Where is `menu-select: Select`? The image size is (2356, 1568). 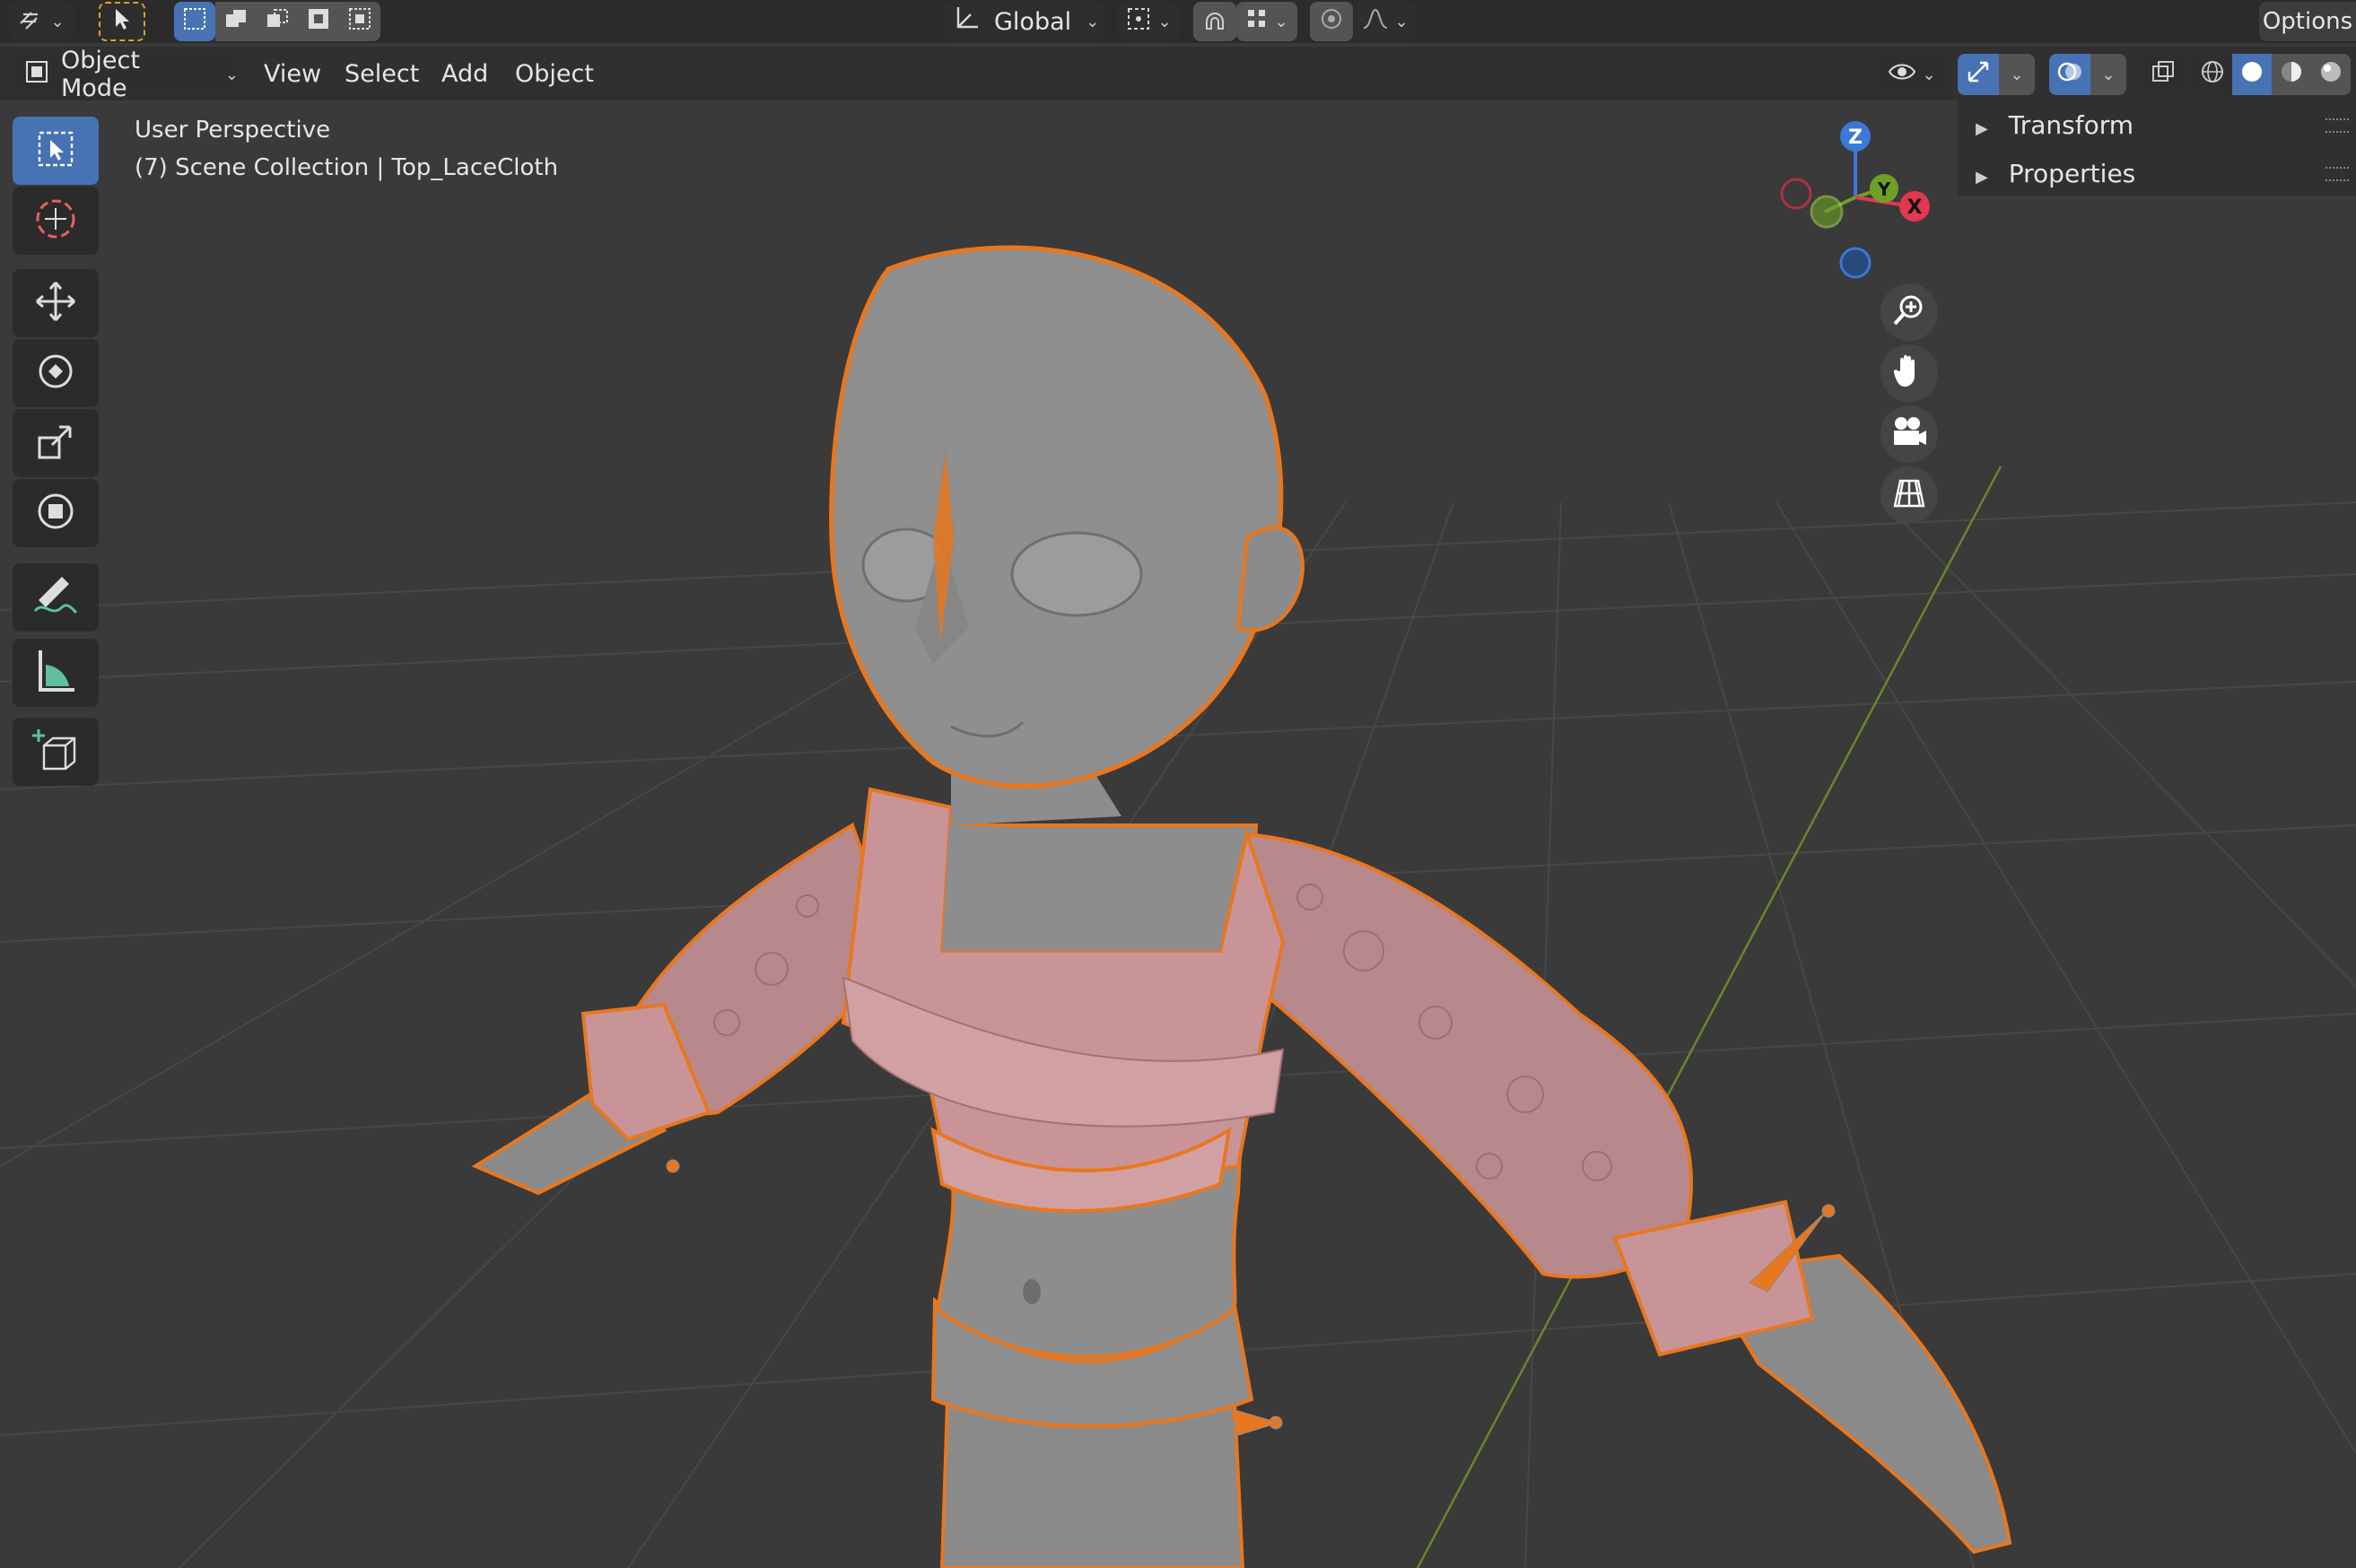
menu-select: Select is located at coordinates (382, 74).